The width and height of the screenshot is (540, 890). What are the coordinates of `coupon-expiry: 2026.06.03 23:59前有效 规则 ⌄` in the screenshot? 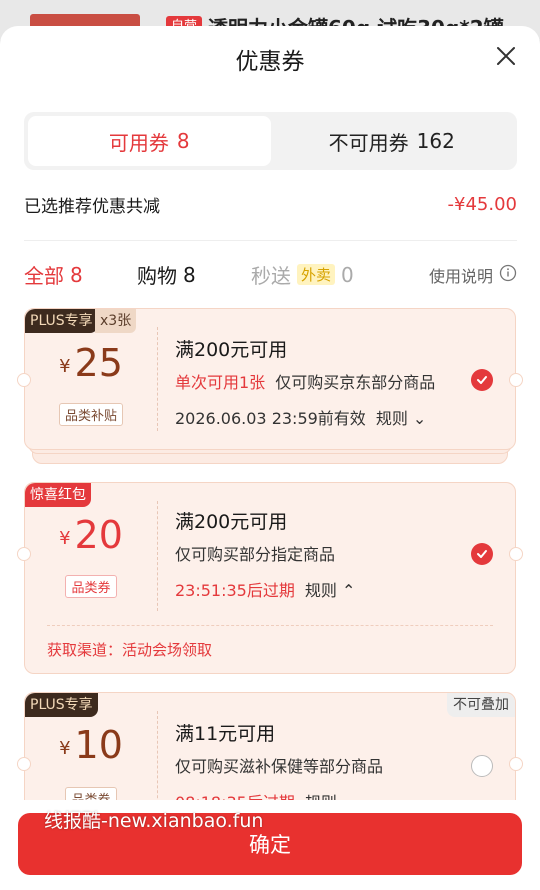 It's located at (300, 417).